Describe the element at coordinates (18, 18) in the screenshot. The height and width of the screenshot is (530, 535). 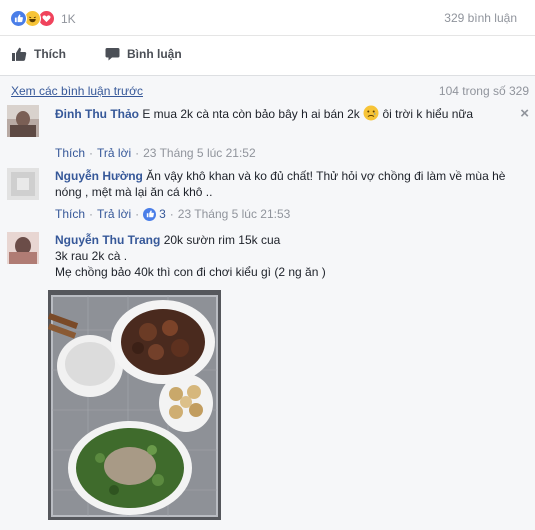
I see `like-reaction-icon` at that location.